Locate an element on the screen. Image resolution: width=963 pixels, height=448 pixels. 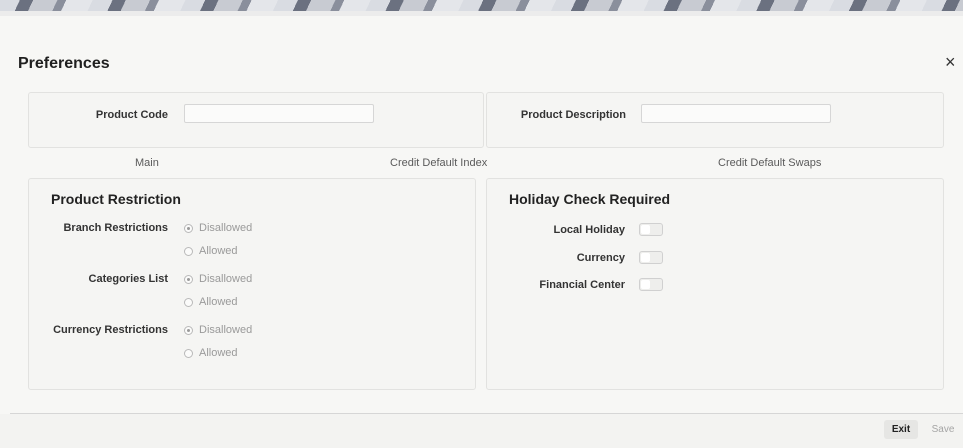
categories-allowed-radio: Allowed is located at coordinates (211, 302).